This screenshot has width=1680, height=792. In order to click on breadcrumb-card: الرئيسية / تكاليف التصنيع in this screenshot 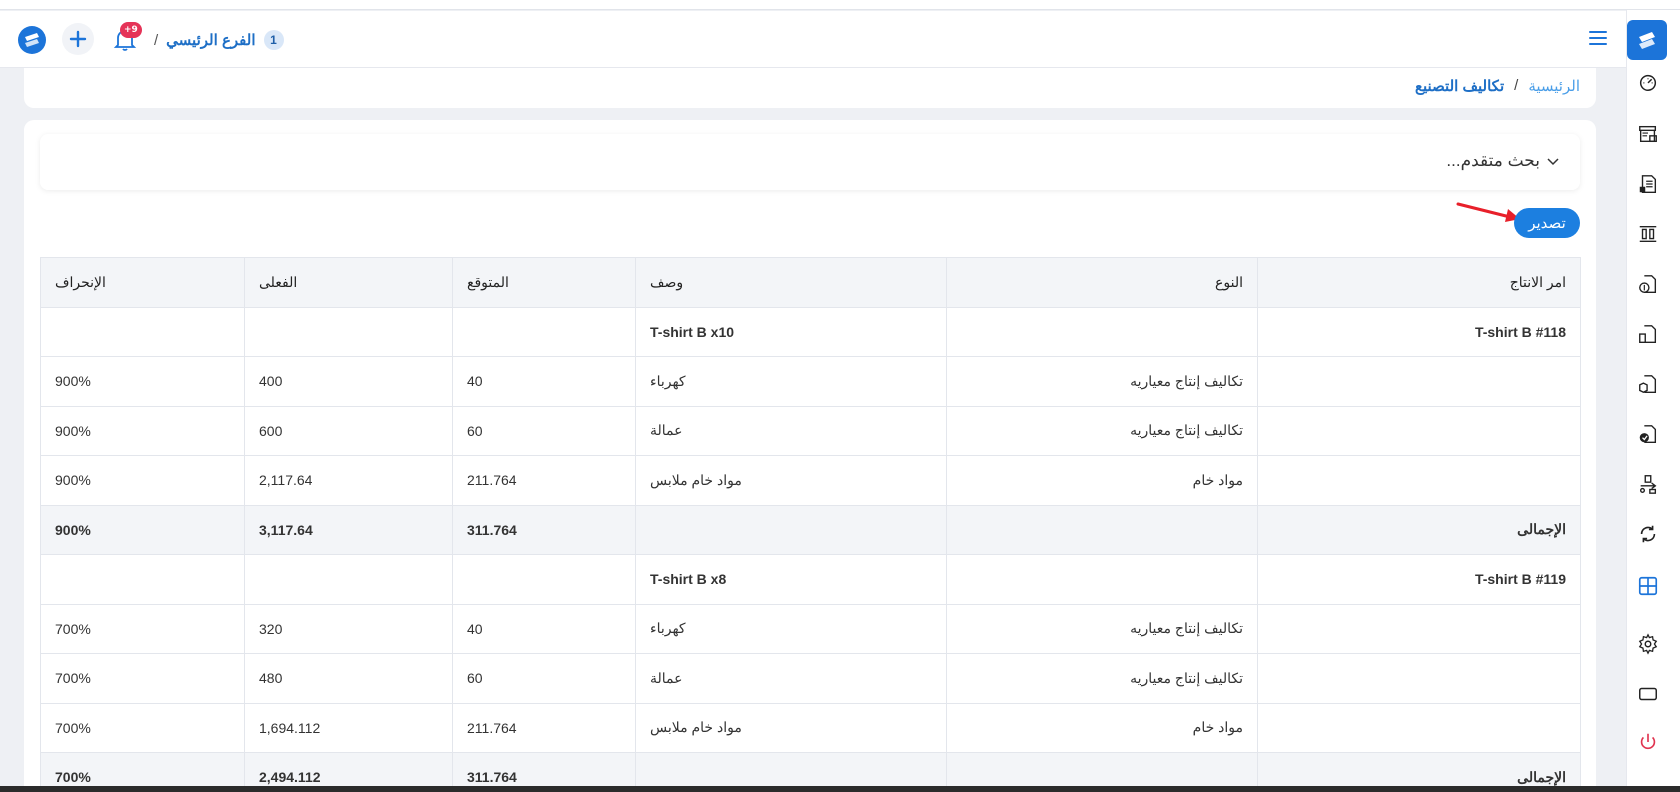, I will do `click(810, 88)`.